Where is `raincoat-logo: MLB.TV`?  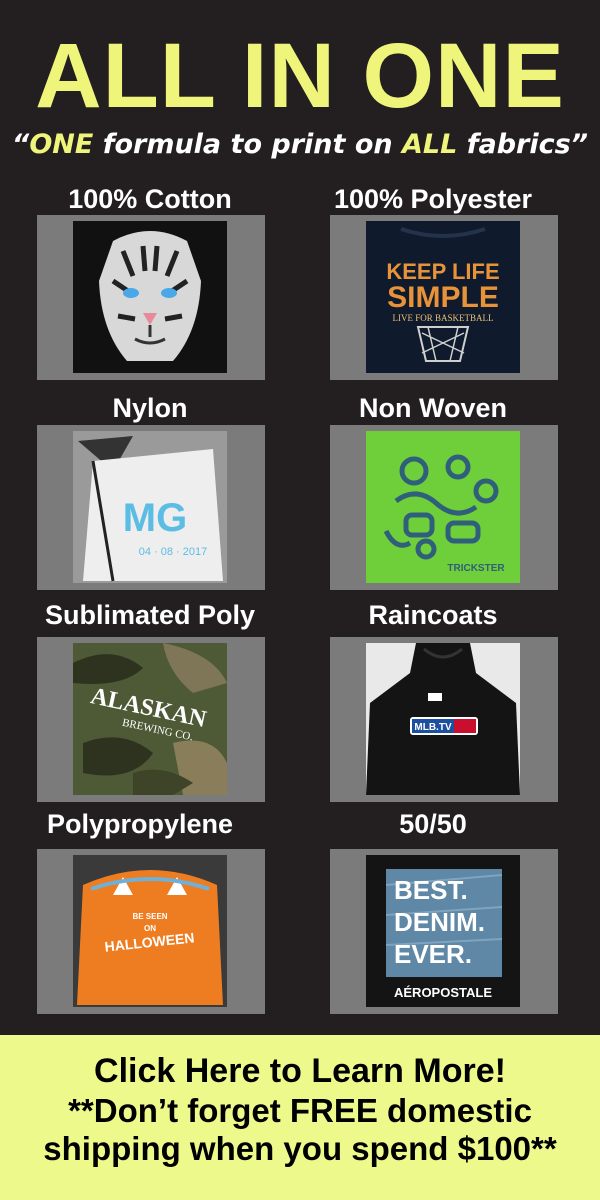
raincoat-logo: MLB.TV is located at coordinates (433, 727).